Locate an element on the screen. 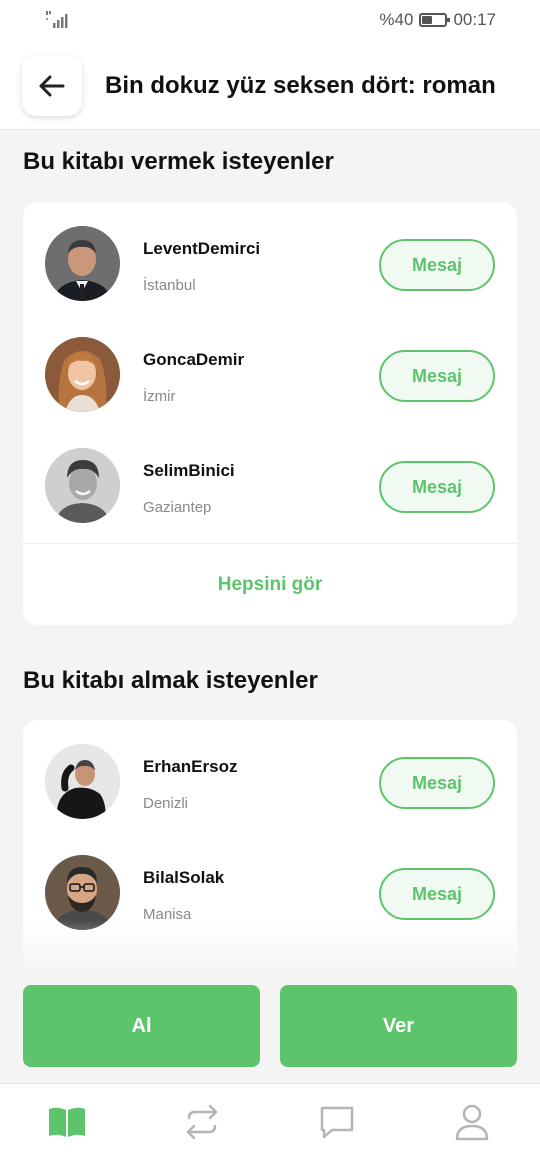 This screenshot has height=1156, width=540. user-city: İstanbul is located at coordinates (169, 285).